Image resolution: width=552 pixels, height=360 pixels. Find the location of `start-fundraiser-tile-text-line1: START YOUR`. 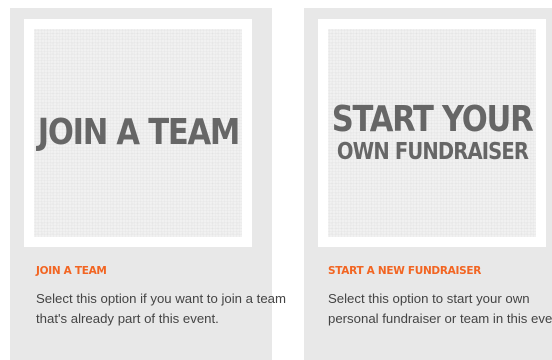

start-fundraiser-tile-text-line1: START YOUR is located at coordinates (432, 119).